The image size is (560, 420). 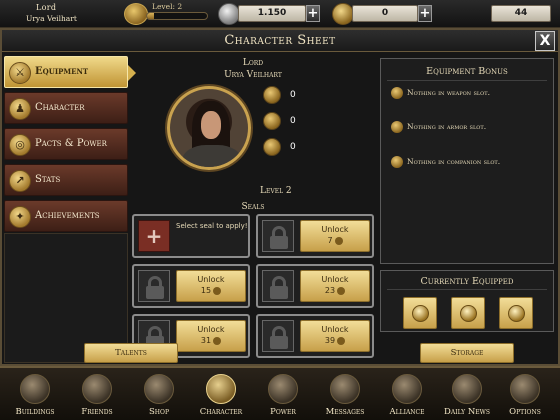 I want to click on level-label: Level: 2, so click(x=167, y=6).